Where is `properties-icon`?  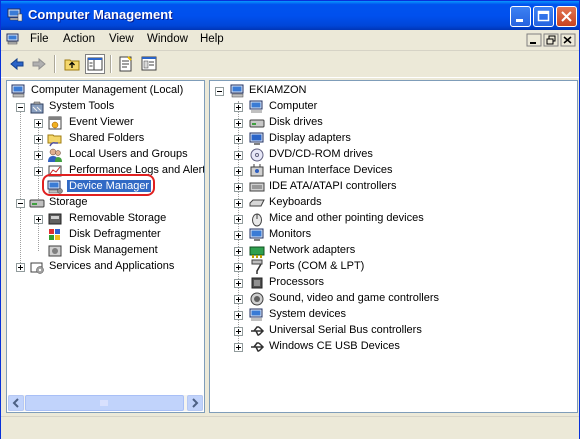
properties-icon is located at coordinates (126, 64).